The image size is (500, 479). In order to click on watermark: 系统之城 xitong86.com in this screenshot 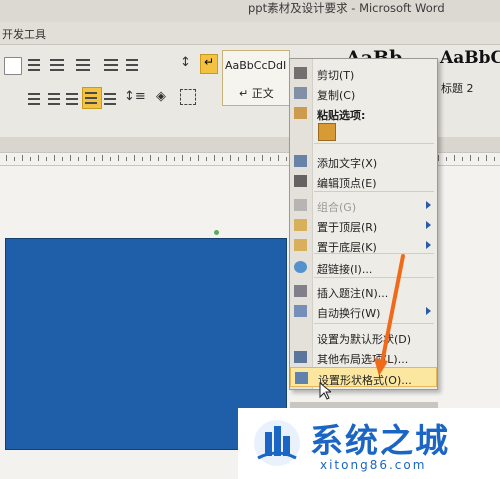, I will do `click(369, 443)`.